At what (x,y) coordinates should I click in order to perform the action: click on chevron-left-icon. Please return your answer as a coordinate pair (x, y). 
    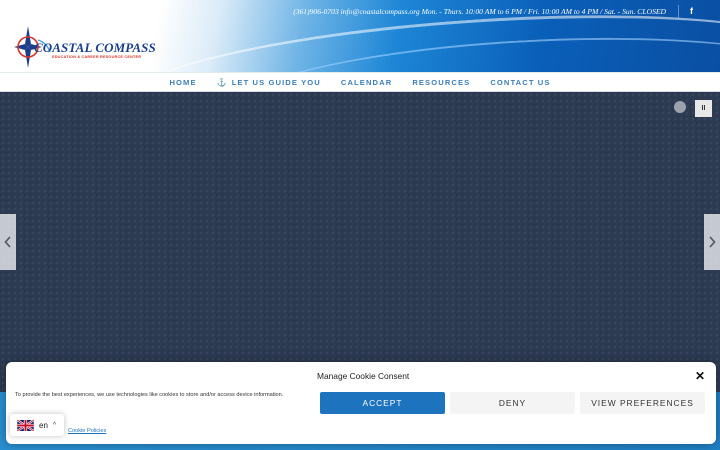
    Looking at the image, I should click on (7, 242).